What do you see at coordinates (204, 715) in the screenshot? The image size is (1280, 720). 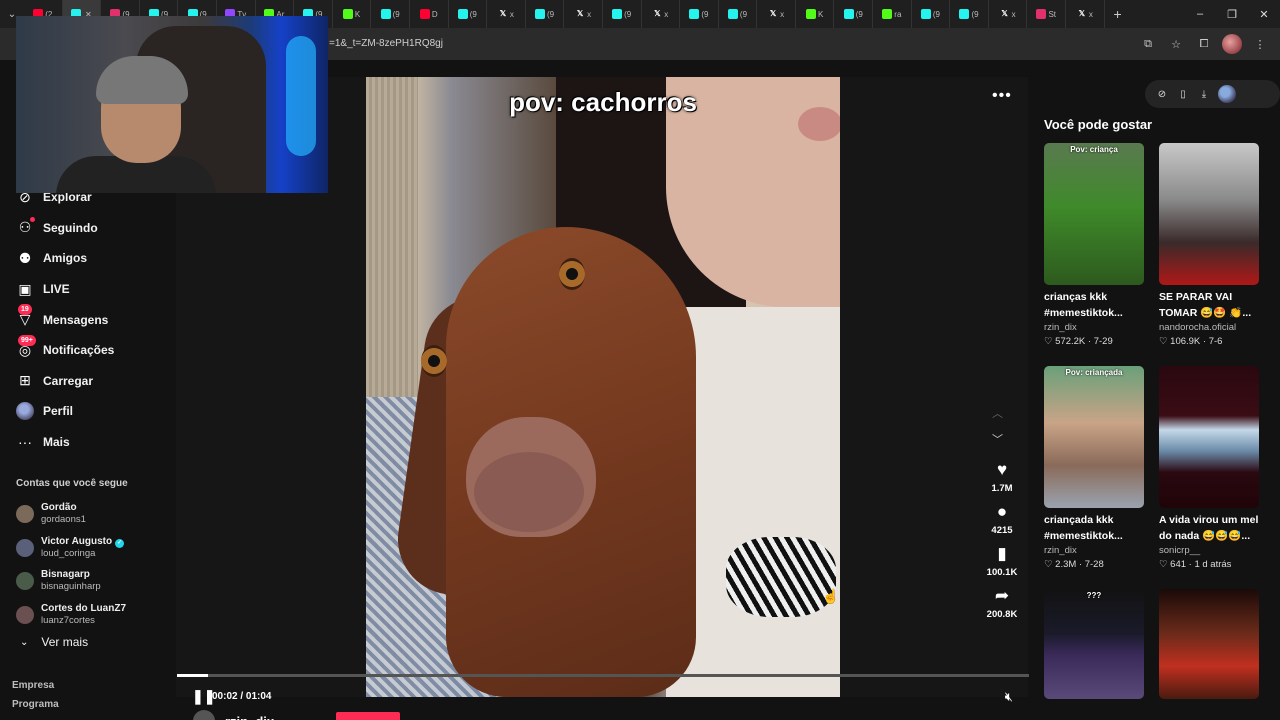 I see `author-avatar` at bounding box center [204, 715].